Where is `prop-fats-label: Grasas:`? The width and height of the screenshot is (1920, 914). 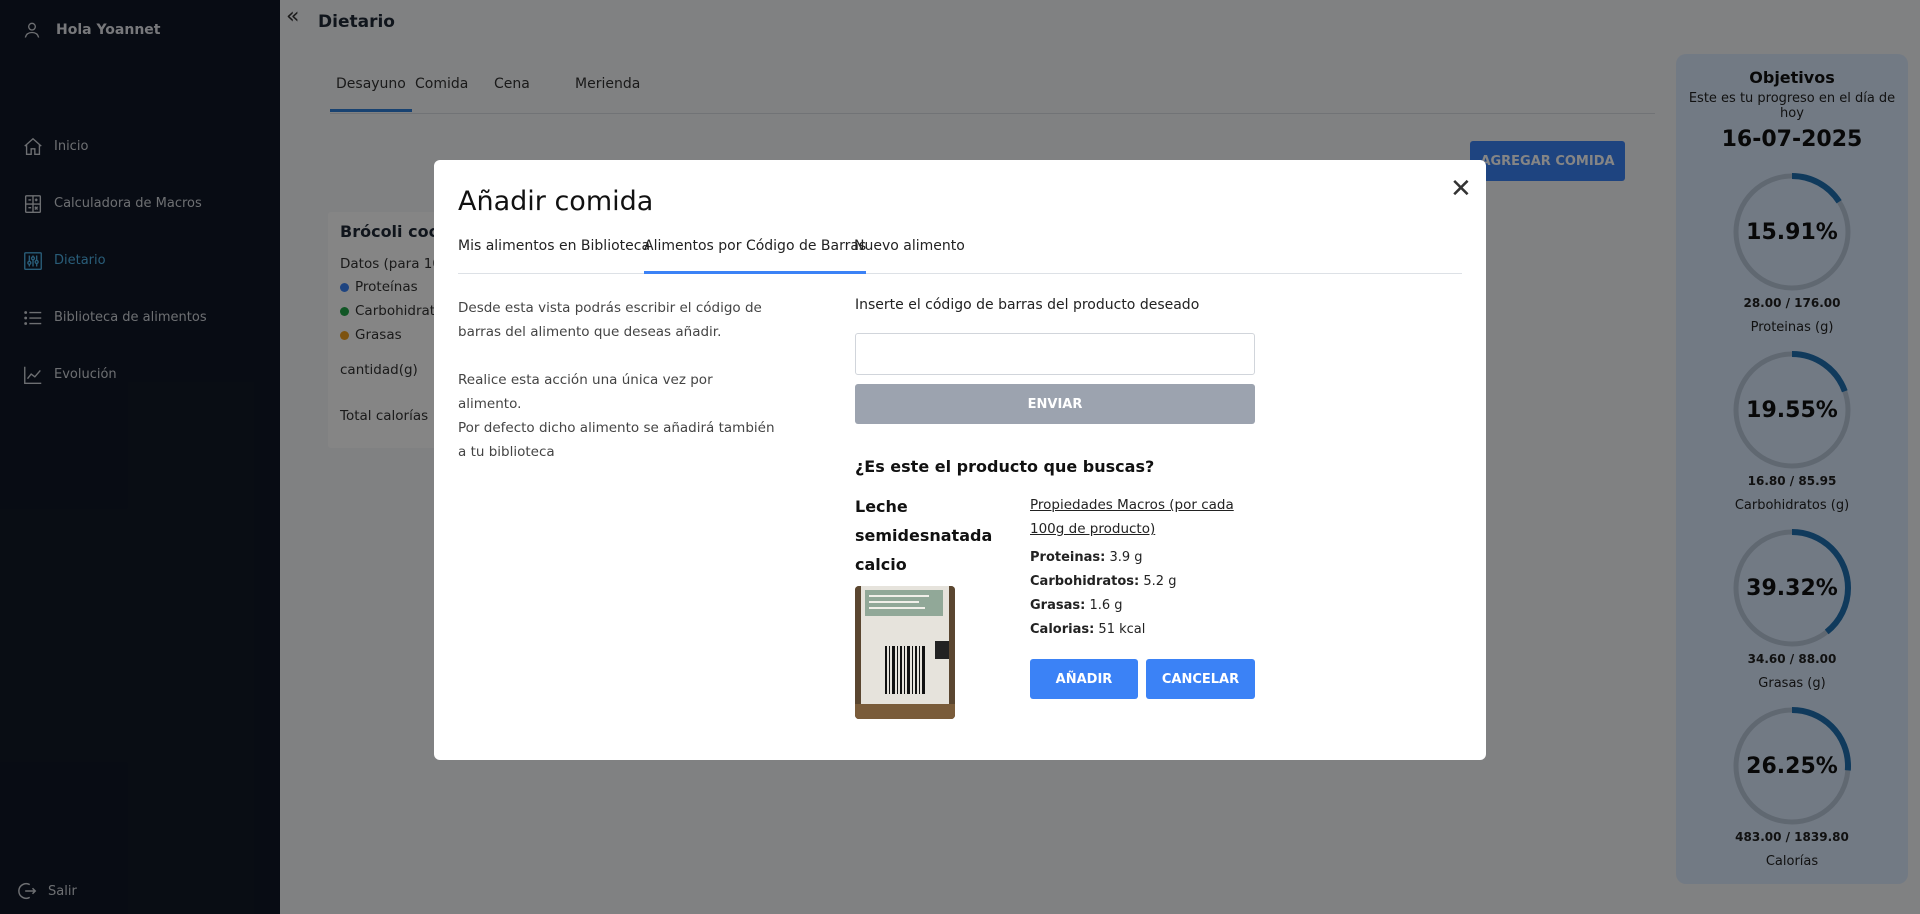
prop-fats-label: Grasas: is located at coordinates (1058, 605).